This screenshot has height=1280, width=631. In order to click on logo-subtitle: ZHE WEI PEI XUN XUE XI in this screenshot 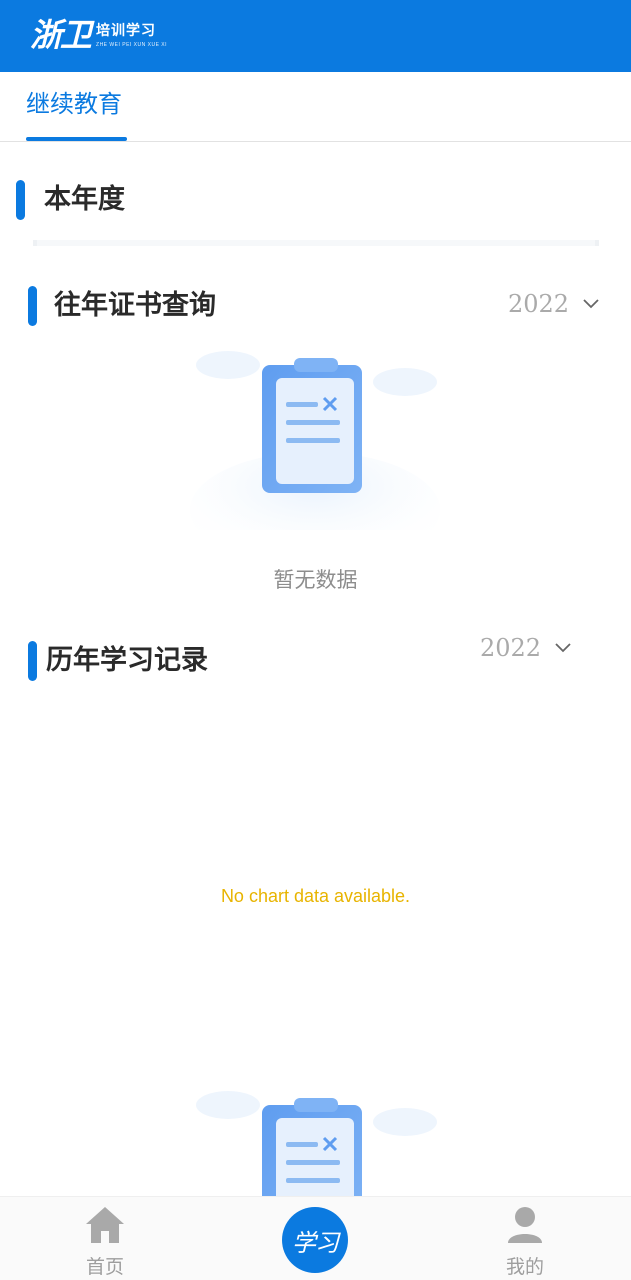, I will do `click(132, 45)`.